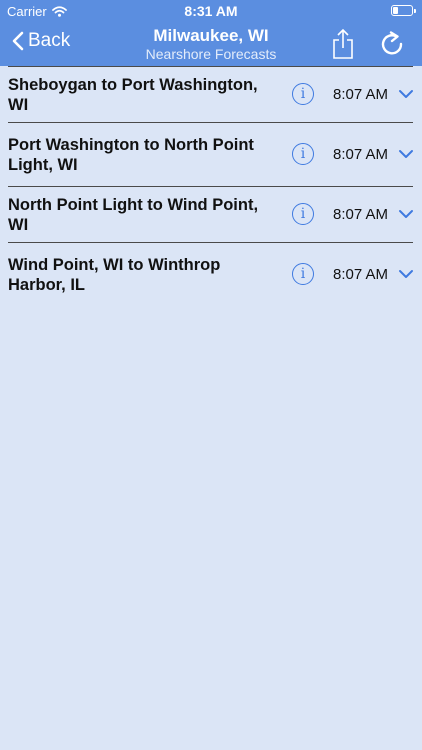  What do you see at coordinates (396, 10) in the screenshot?
I see `battery-fill` at bounding box center [396, 10].